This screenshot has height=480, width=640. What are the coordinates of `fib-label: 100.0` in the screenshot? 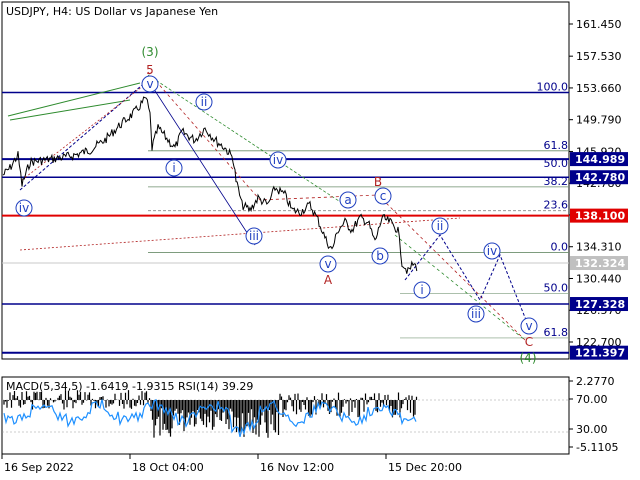 It's located at (553, 87).